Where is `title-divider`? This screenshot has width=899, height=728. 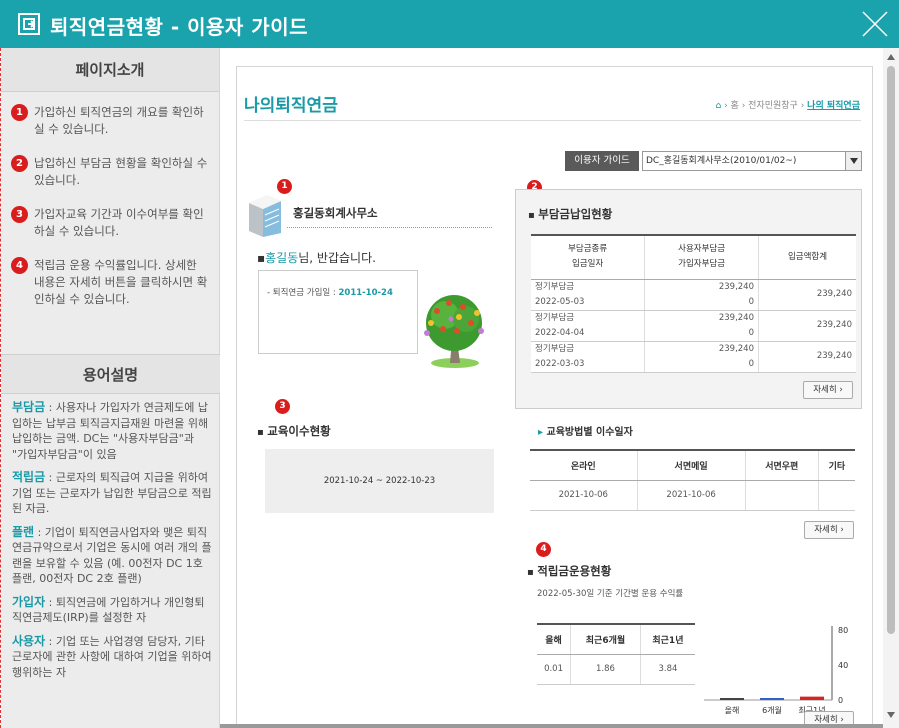
title-divider is located at coordinates (552, 120).